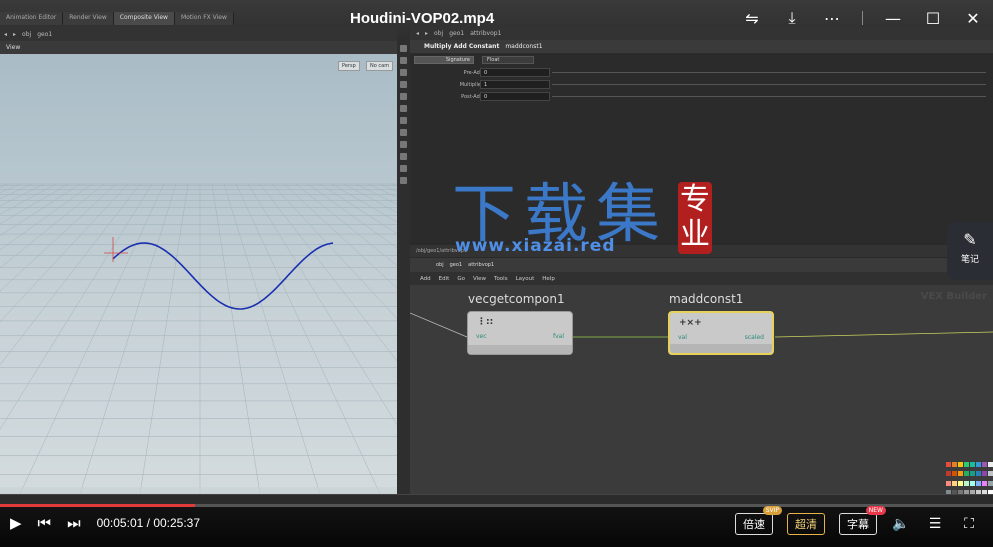 This screenshot has height=547, width=993. What do you see at coordinates (862, 520) in the screenshot?
I see `subtitle-button: 字幕 NEW` at bounding box center [862, 520].